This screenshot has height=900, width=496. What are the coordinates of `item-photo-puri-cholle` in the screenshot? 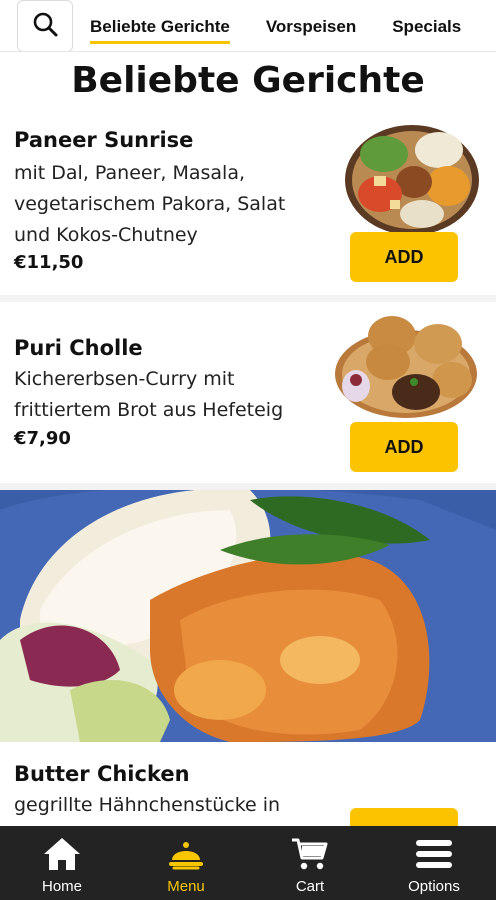 It's located at (406, 369).